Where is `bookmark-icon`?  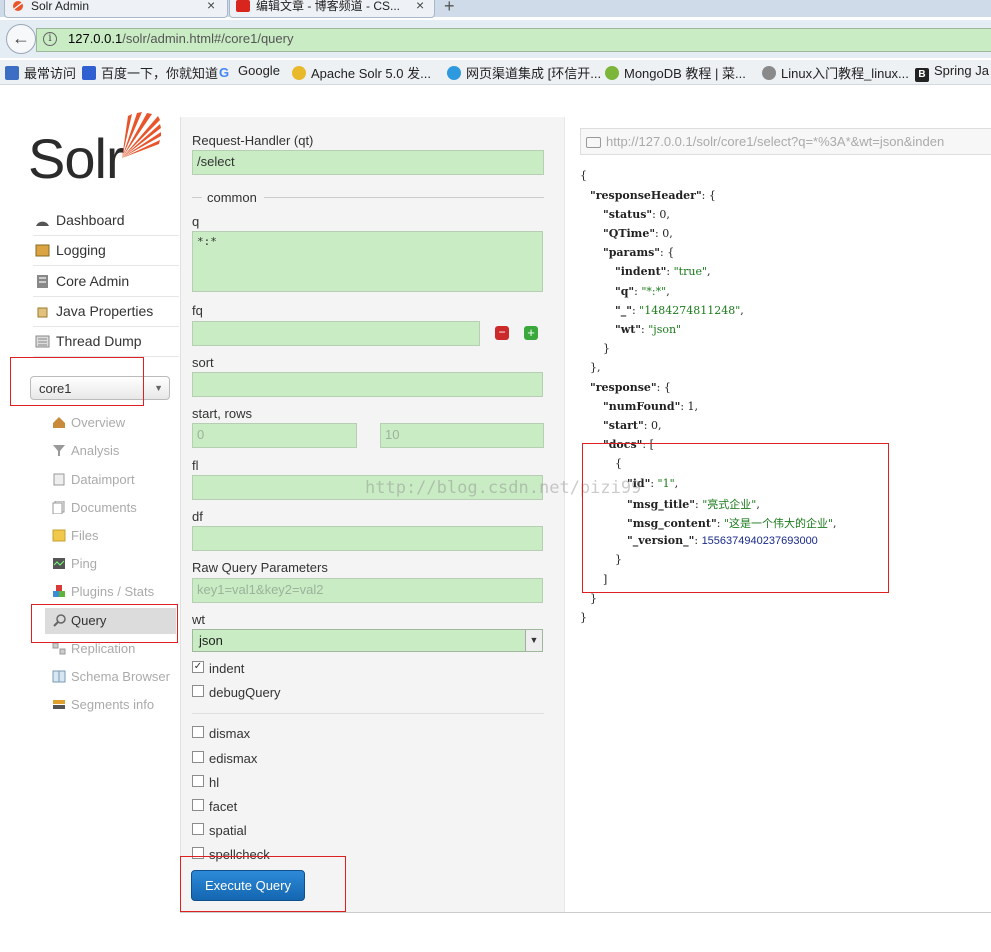
bookmark-icon is located at coordinates (12, 73).